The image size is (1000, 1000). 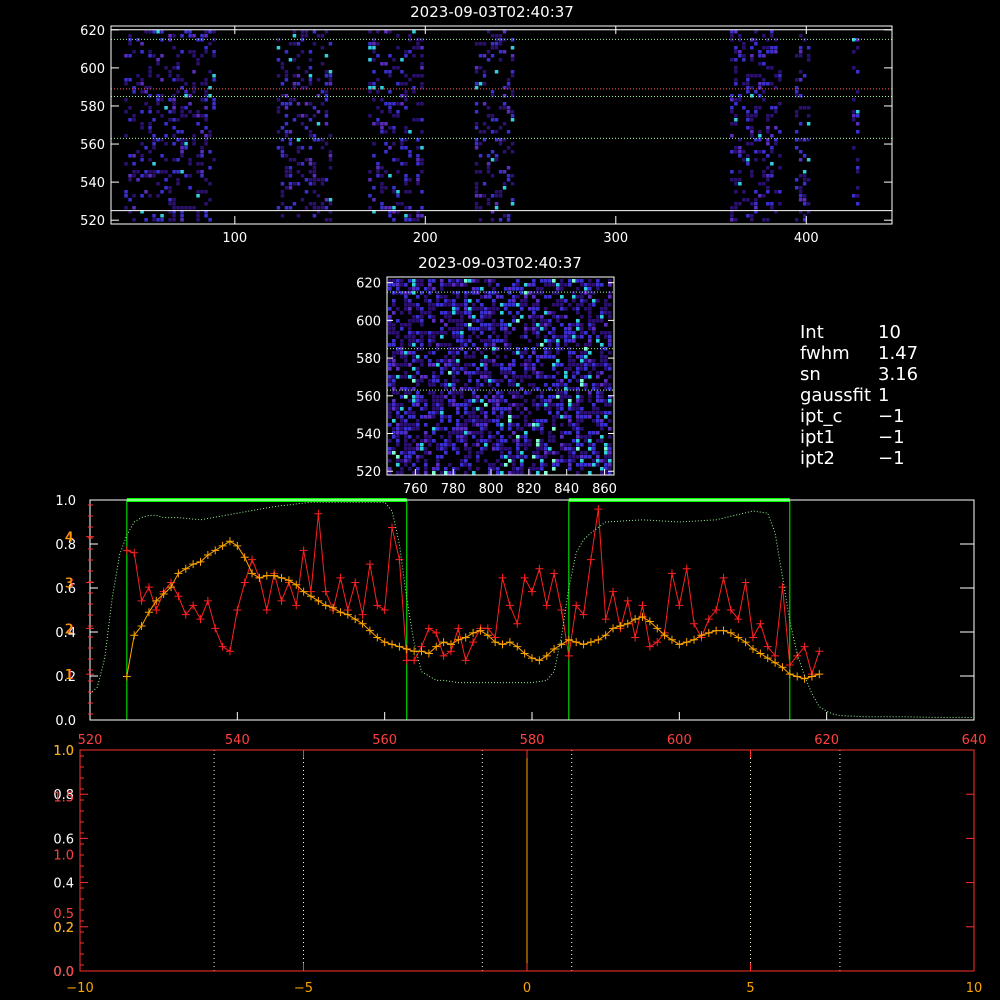 I want to click on orange-y-tick-label: 1.0, so click(x=63, y=751).